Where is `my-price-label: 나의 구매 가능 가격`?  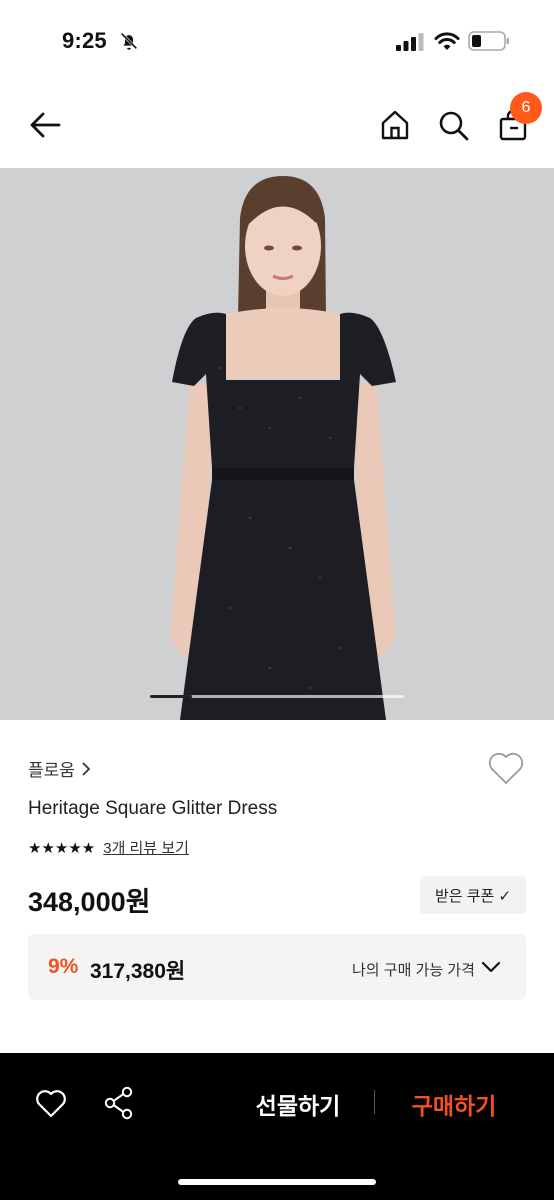
my-price-label: 나의 구매 가능 가격 is located at coordinates (413, 970).